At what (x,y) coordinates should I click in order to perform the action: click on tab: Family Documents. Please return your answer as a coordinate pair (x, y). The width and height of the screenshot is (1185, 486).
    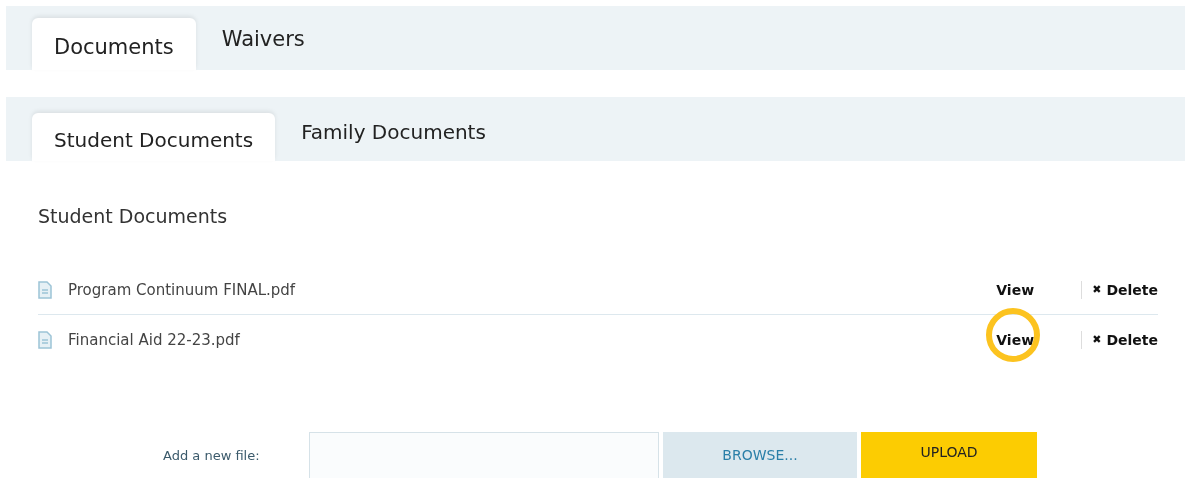
    Looking at the image, I should click on (391, 137).